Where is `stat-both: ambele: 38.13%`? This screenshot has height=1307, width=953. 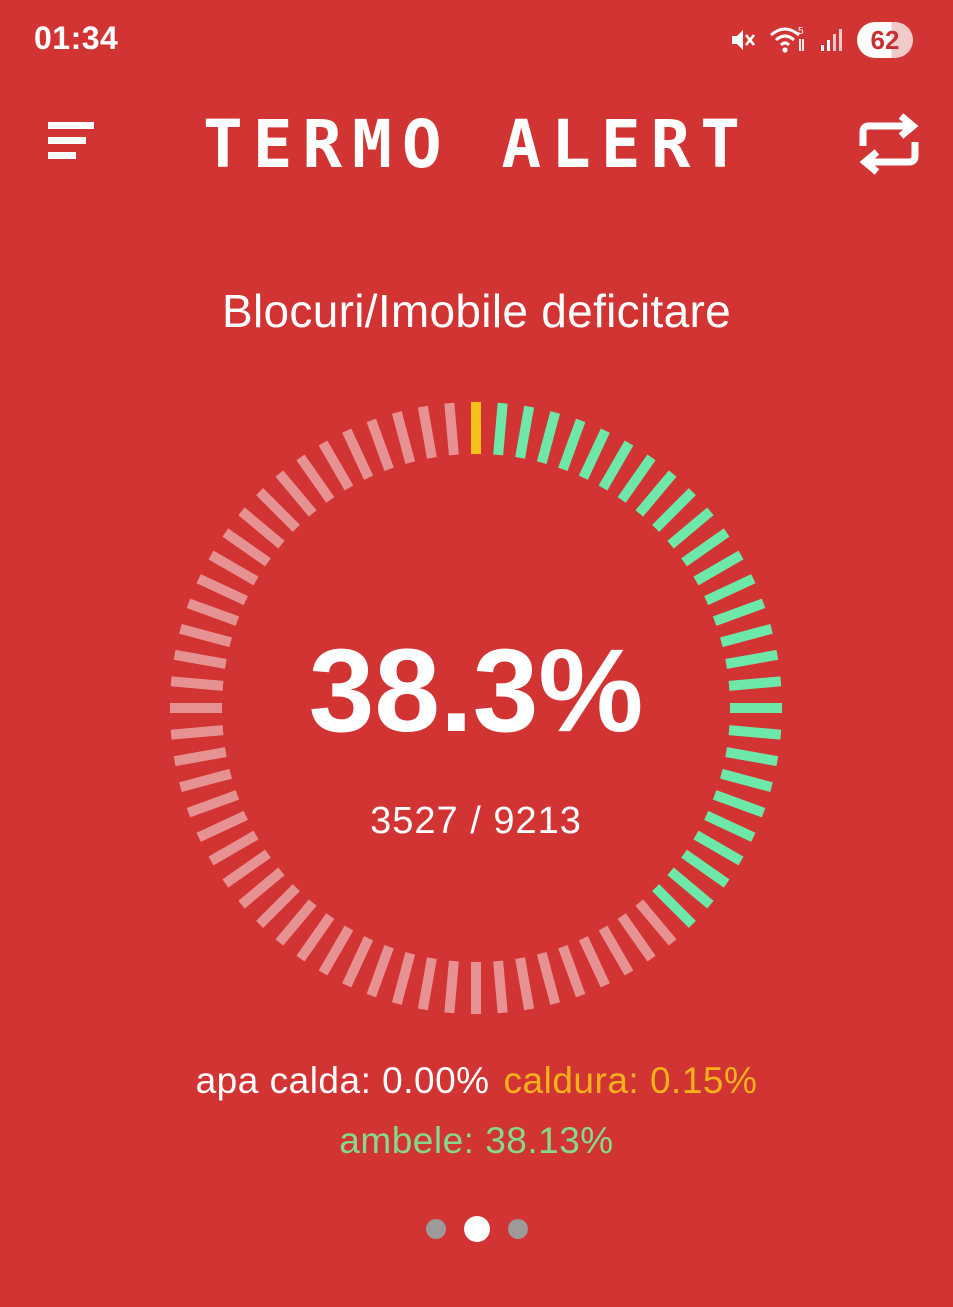 stat-both: ambele: 38.13% is located at coordinates (476, 1140).